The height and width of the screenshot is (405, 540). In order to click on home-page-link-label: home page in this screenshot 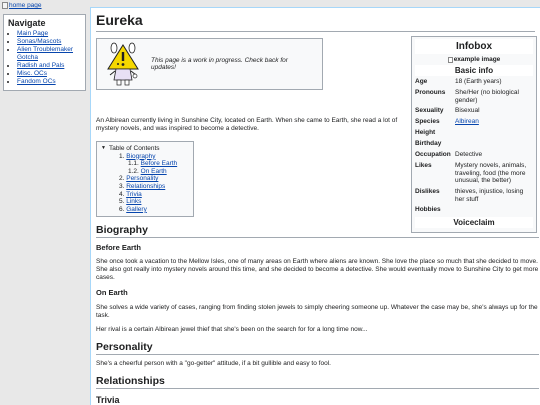, I will do `click(25, 5)`.